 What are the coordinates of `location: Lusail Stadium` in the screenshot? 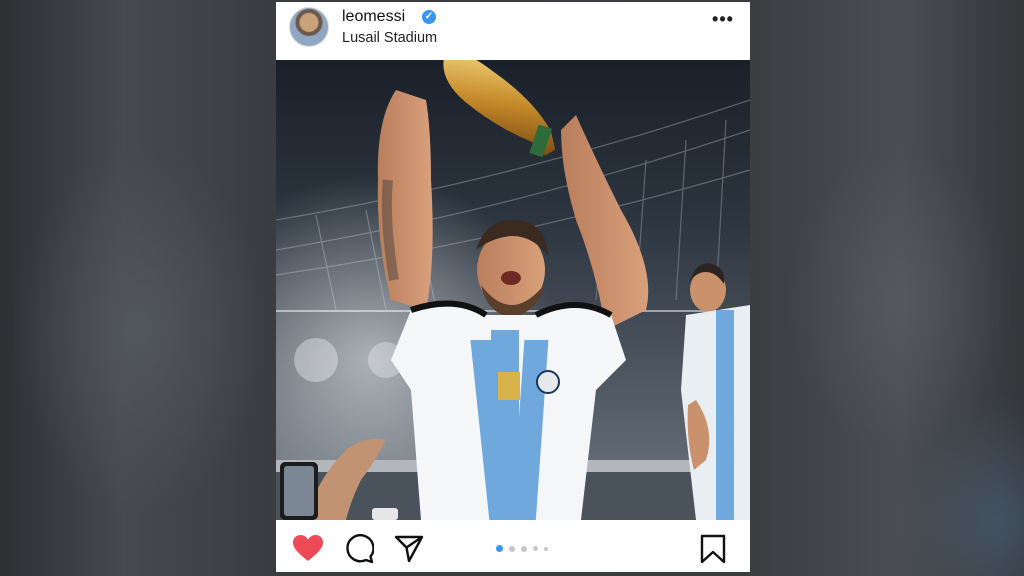 It's located at (389, 38).